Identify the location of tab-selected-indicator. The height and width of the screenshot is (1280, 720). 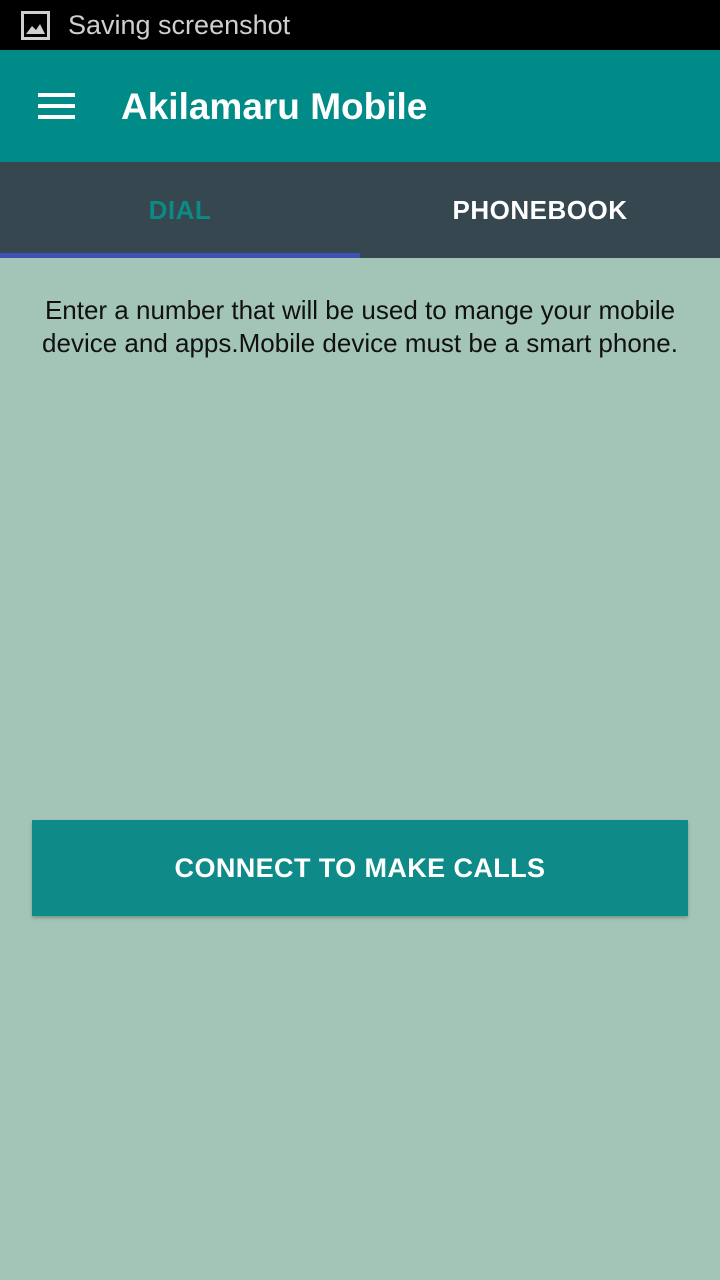
(180, 255).